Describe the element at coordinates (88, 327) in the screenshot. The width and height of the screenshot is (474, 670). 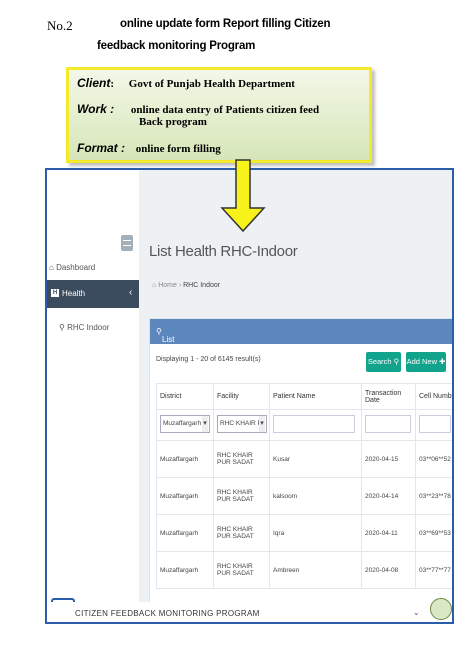
I see `sidebar-item-label: RHC Indoor` at that location.